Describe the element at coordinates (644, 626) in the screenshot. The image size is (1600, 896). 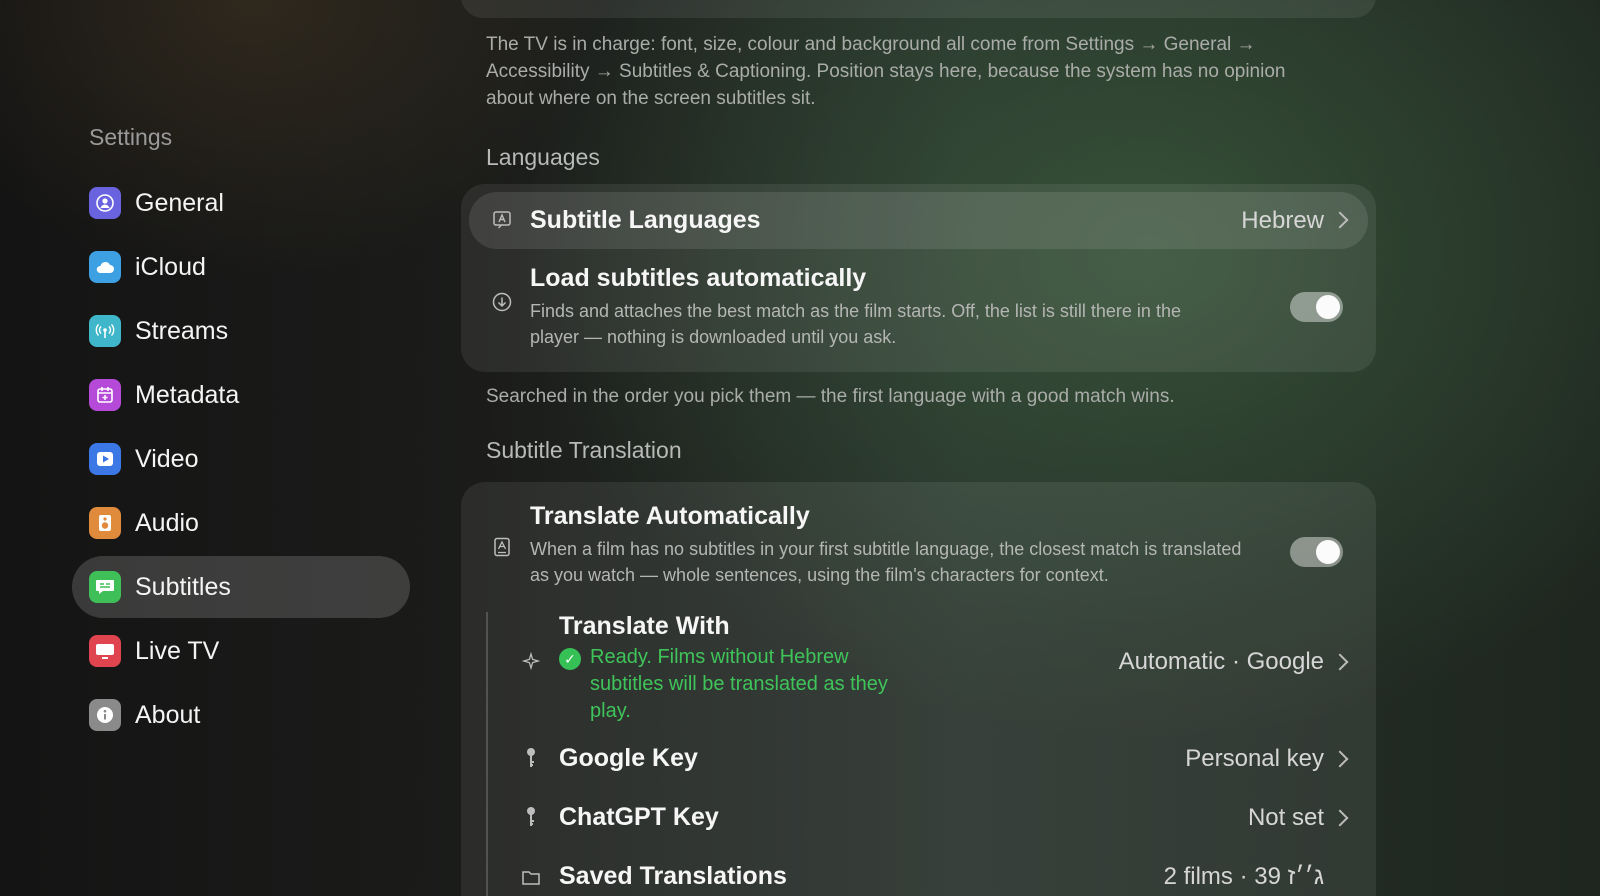
I see `translate-with-label: Translate With` at that location.